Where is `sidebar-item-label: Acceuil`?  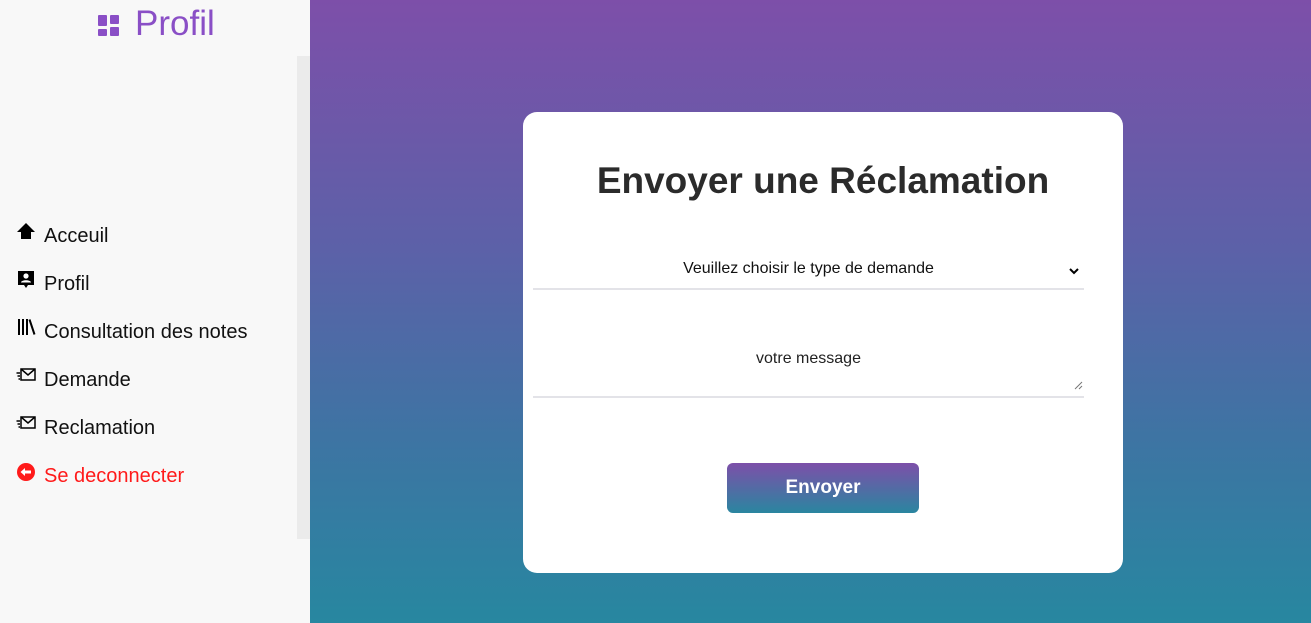 sidebar-item-label: Acceuil is located at coordinates (76, 235).